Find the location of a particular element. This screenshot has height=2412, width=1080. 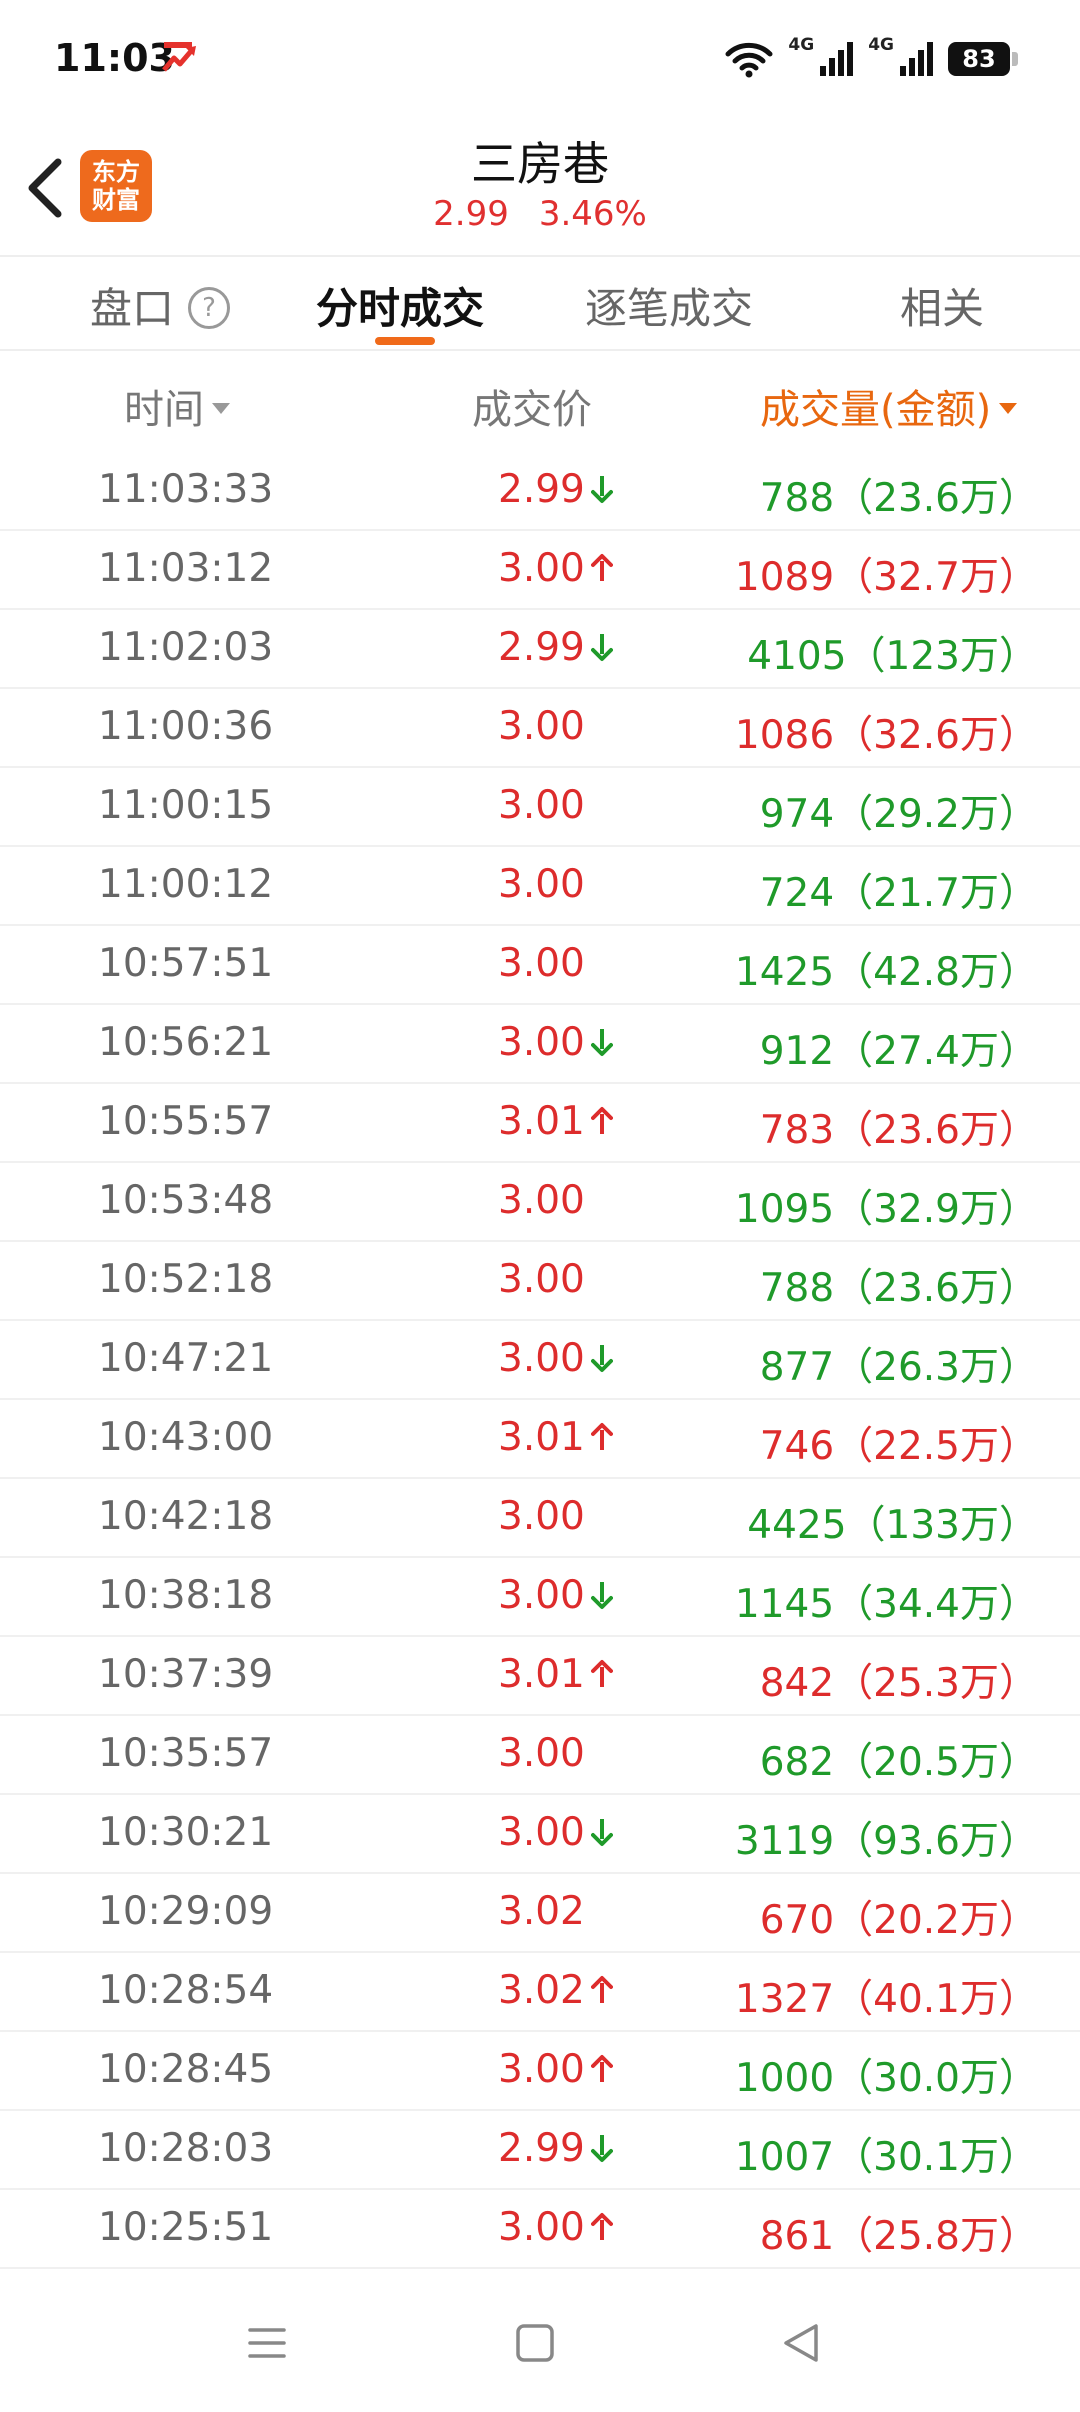

tab-label: 盘口 is located at coordinates (132, 308).